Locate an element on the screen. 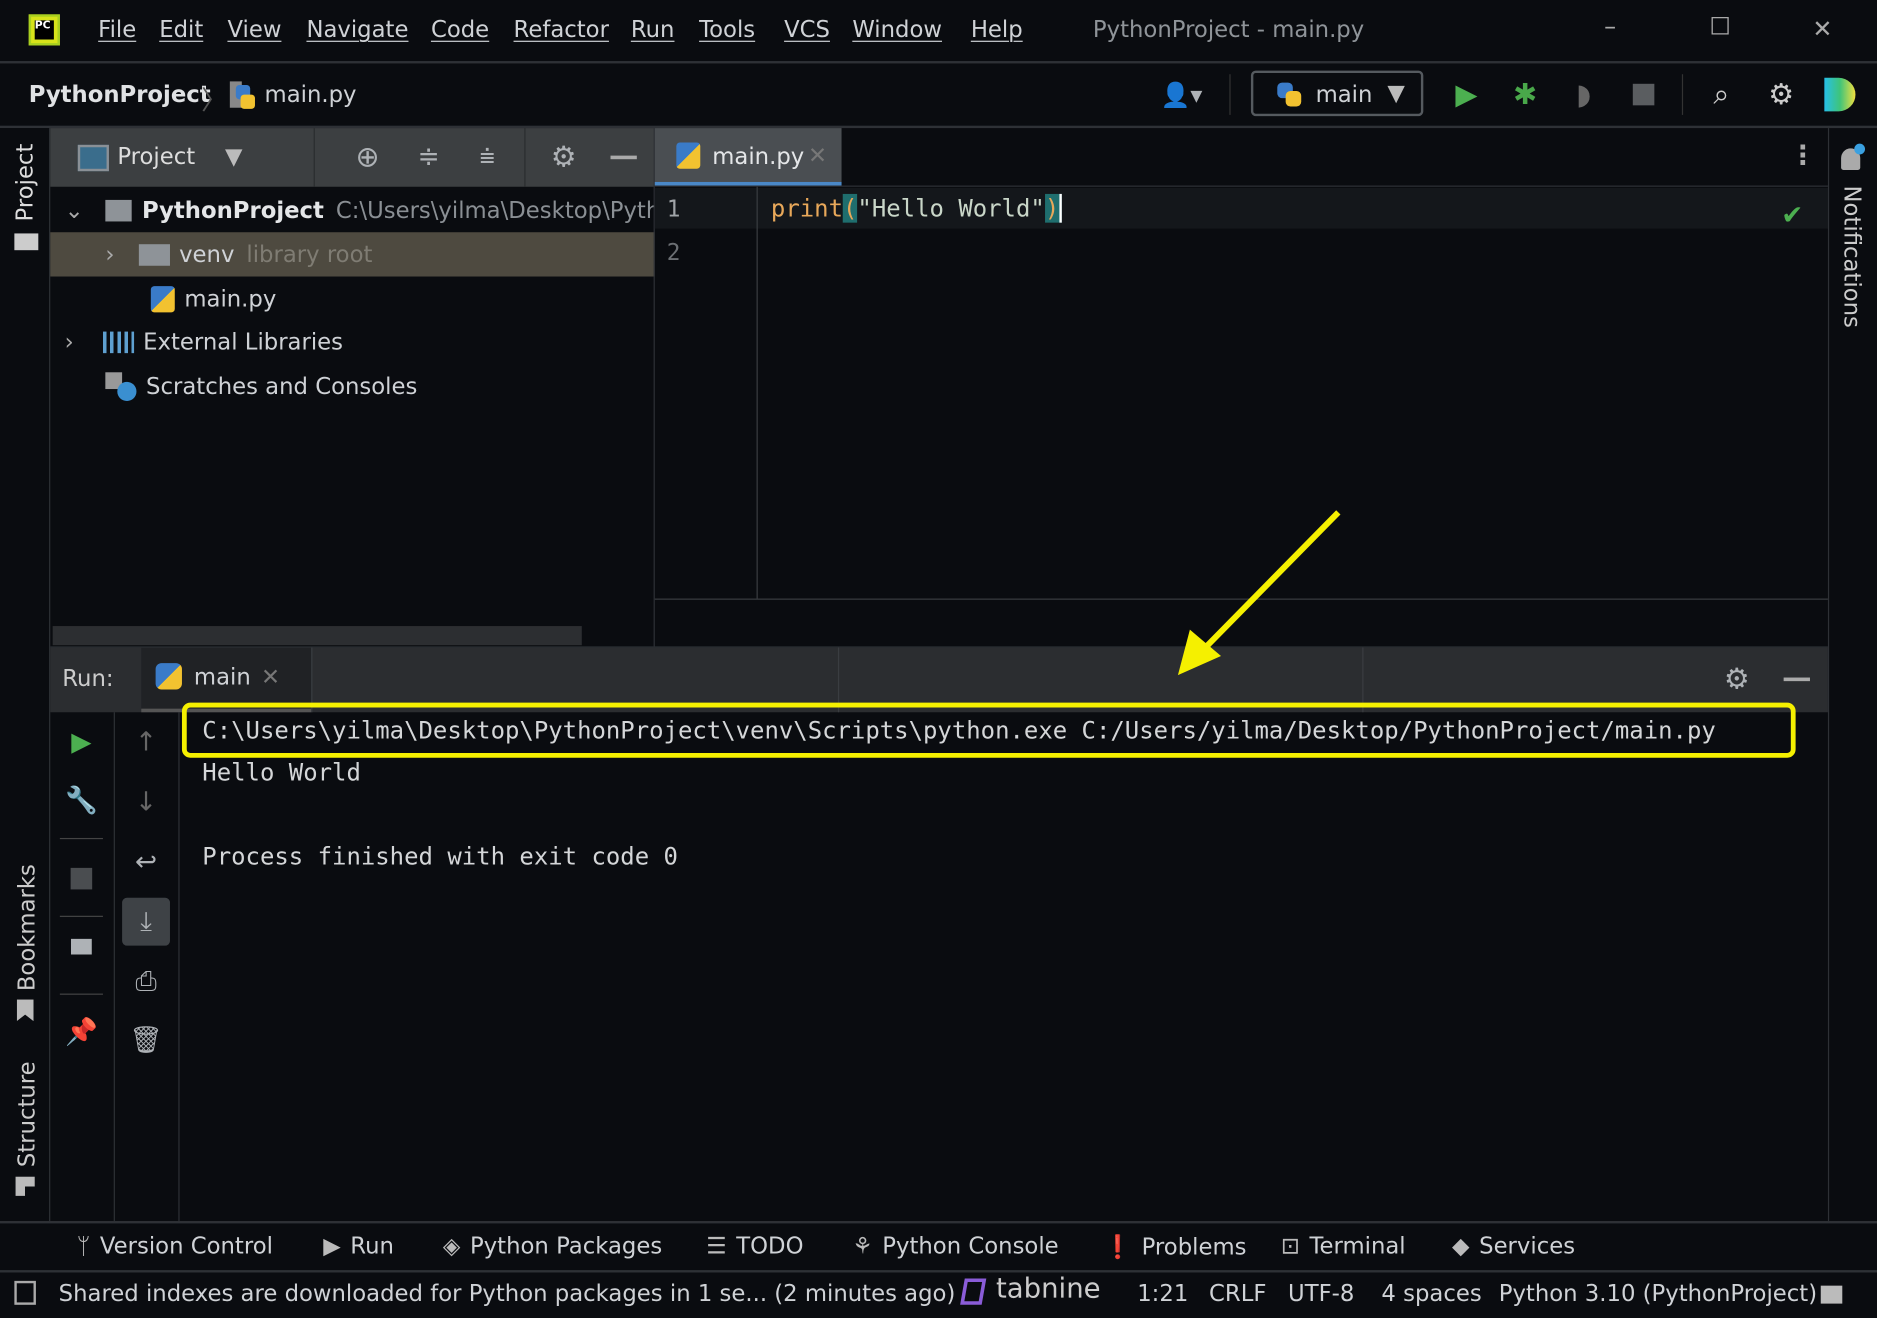 This screenshot has height=1318, width=1877. python-interpreter: Python 3.10 (PythonProject) is located at coordinates (1658, 1294).